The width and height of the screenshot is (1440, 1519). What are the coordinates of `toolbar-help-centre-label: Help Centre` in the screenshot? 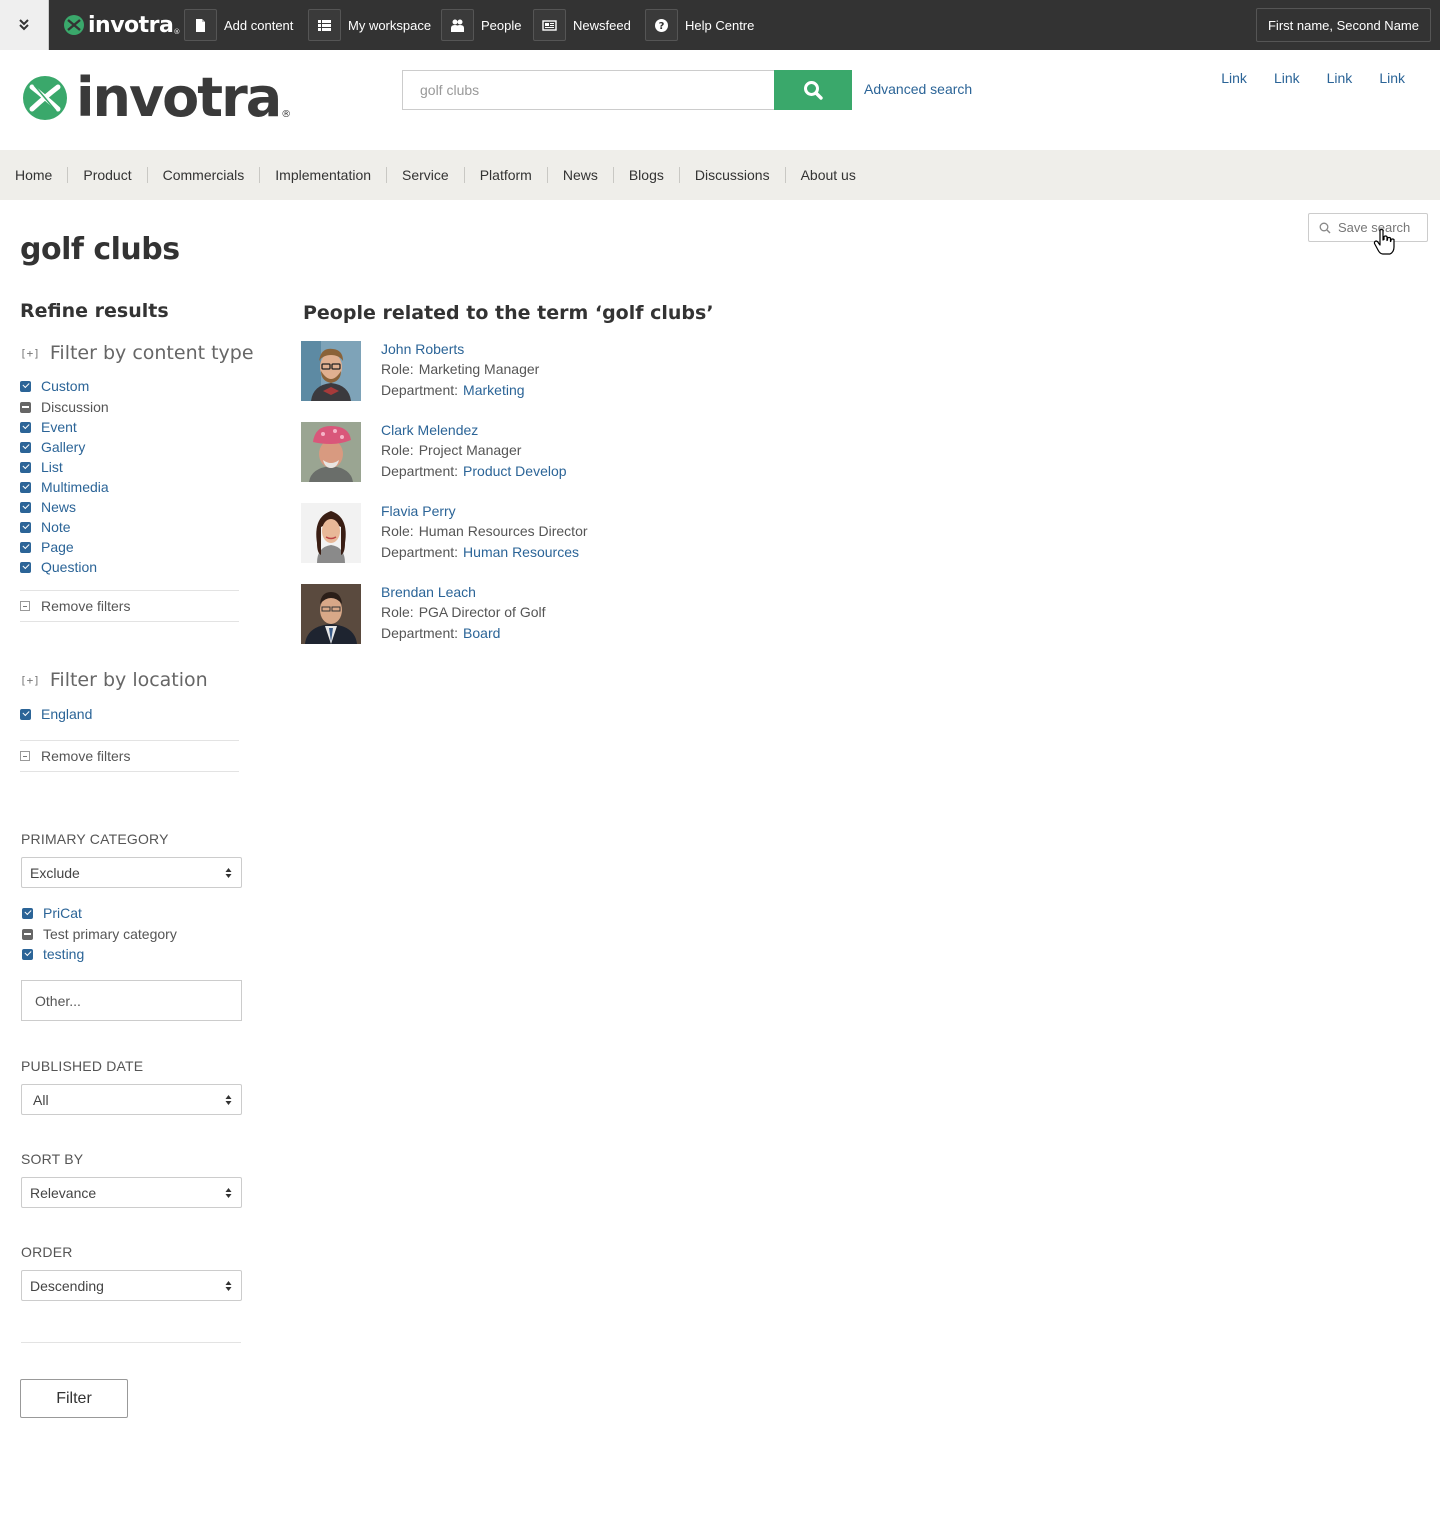 It's located at (720, 25).